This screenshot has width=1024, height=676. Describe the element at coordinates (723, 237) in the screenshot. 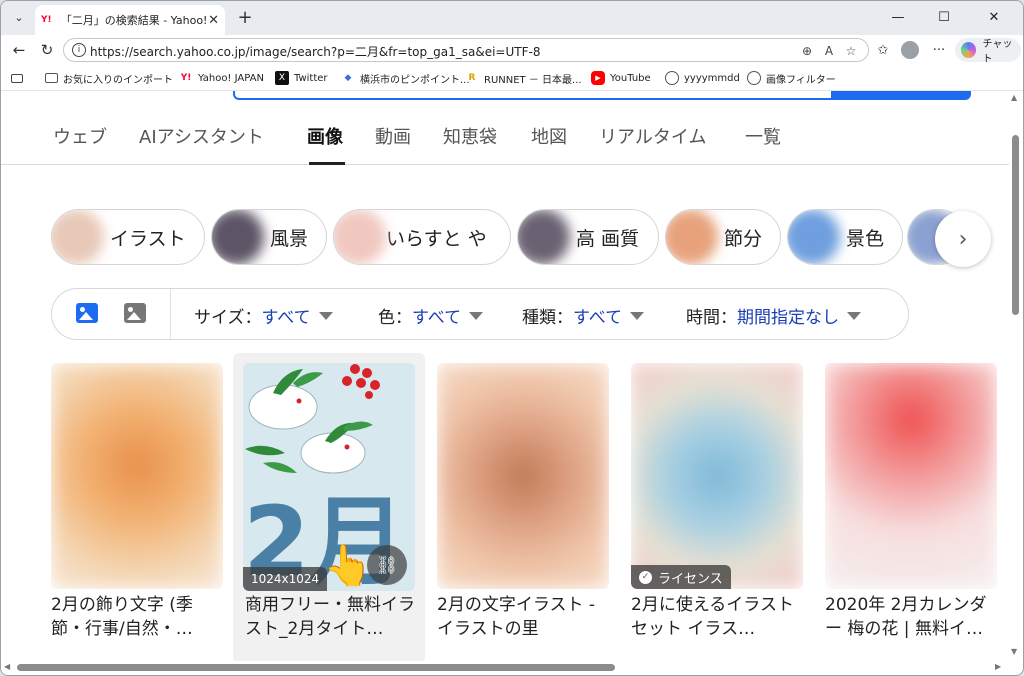

I see `chip-setsubun: 節分` at that location.